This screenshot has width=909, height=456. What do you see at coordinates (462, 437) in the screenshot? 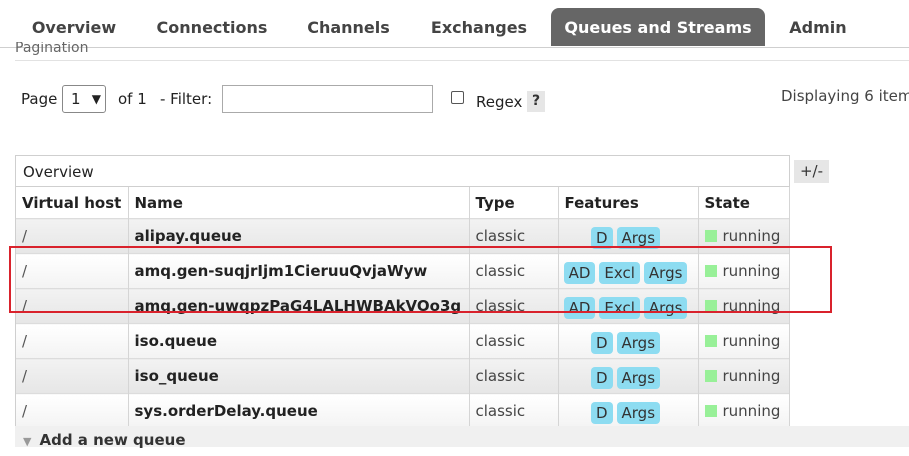
I see `add-queue-section: ▼ Add a new queue` at bounding box center [462, 437].